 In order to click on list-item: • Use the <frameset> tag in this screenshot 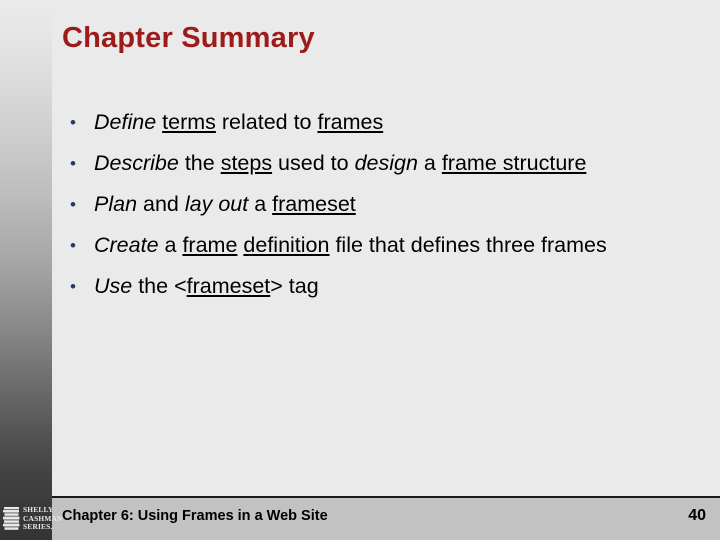, I will do `click(380, 286)`.